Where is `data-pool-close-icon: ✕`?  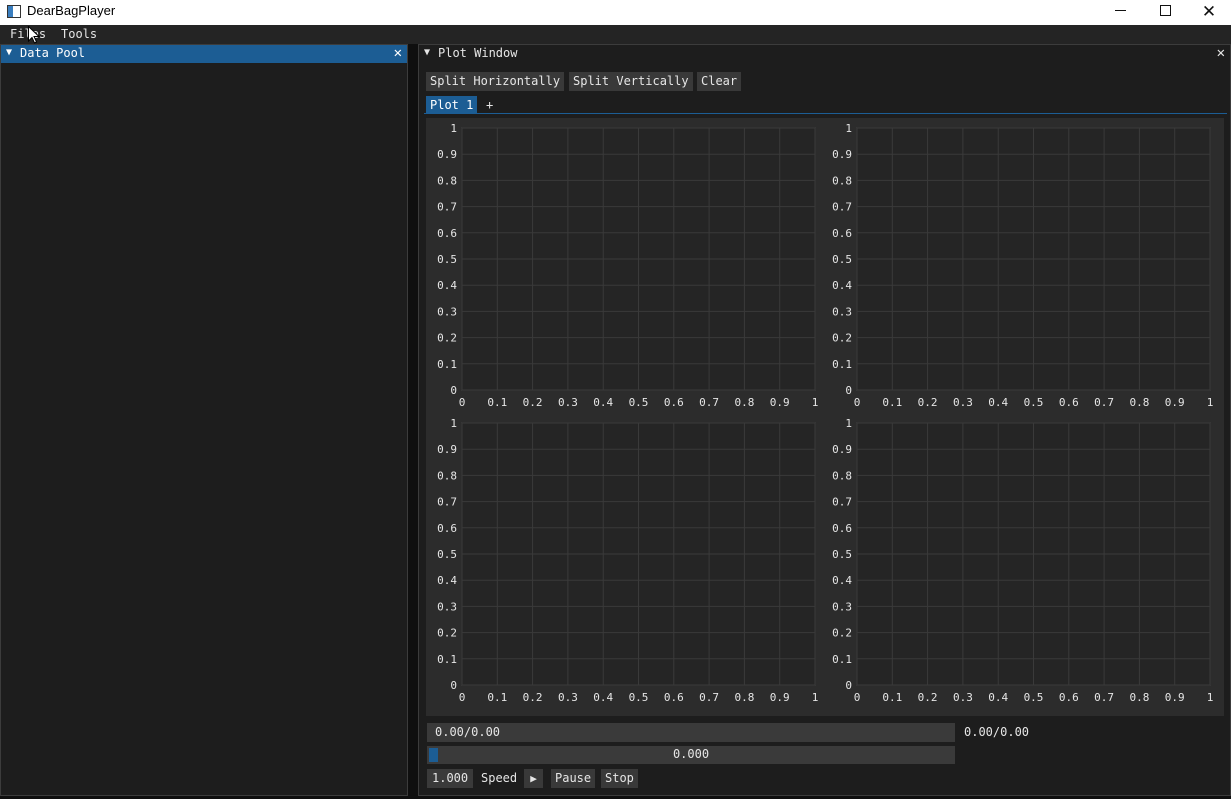
data-pool-close-icon: ✕ is located at coordinates (398, 53).